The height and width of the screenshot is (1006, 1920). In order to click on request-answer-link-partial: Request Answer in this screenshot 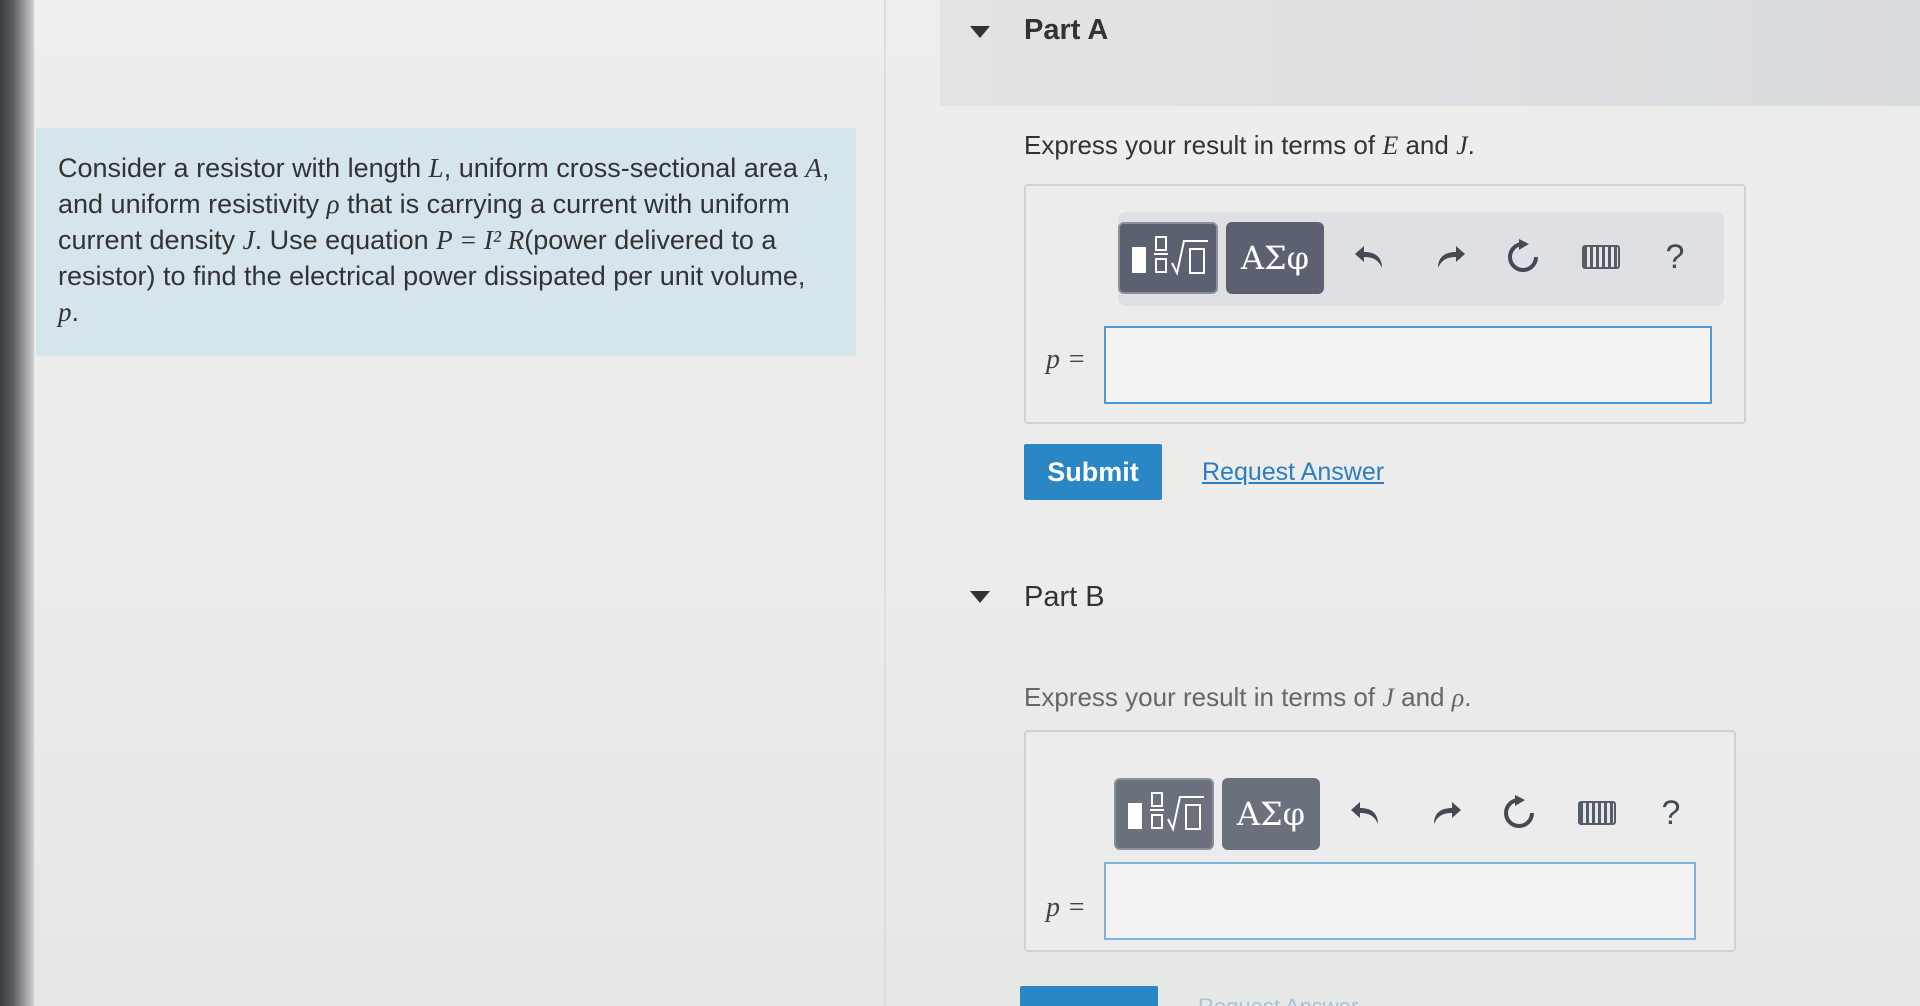, I will do `click(1278, 1000)`.